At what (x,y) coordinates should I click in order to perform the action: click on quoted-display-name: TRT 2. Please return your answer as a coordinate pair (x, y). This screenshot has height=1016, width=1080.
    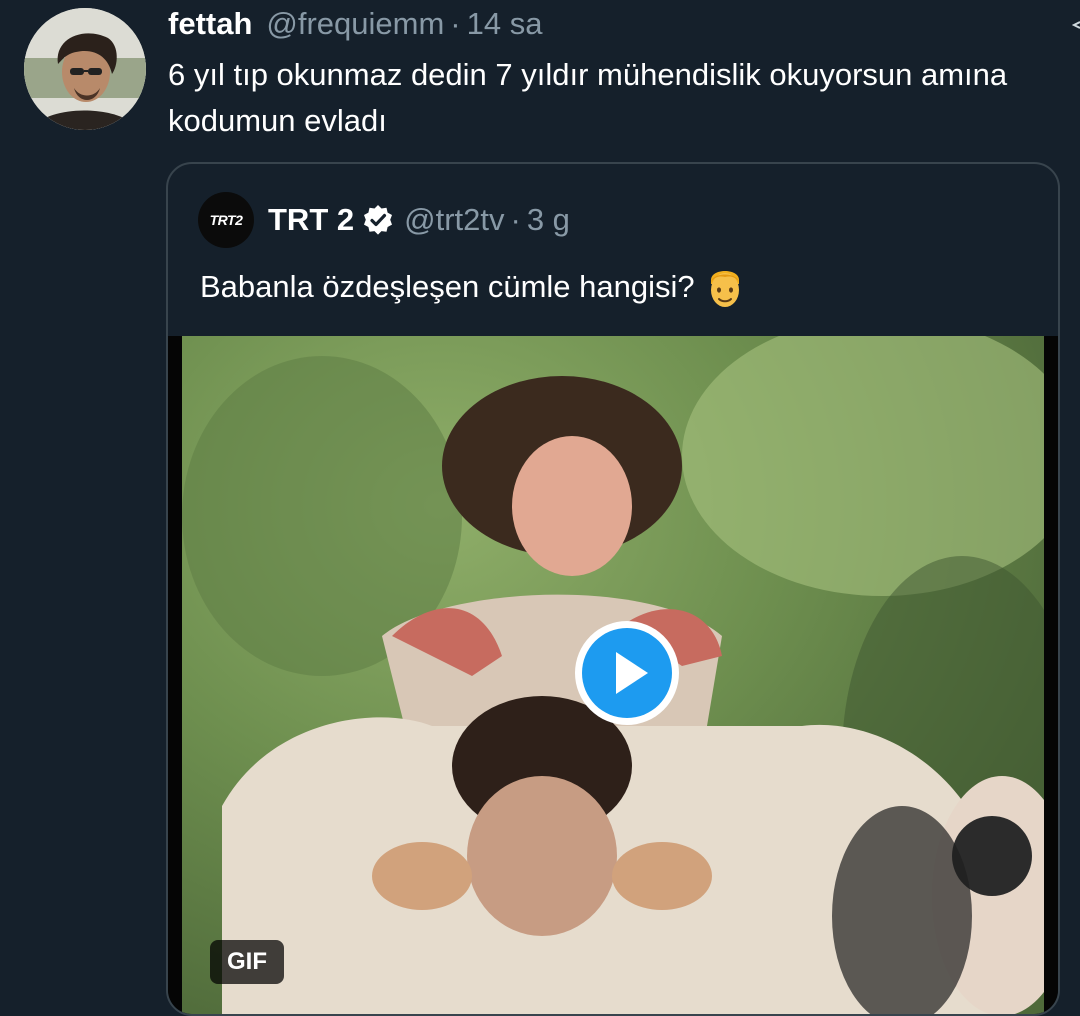
    Looking at the image, I should click on (311, 220).